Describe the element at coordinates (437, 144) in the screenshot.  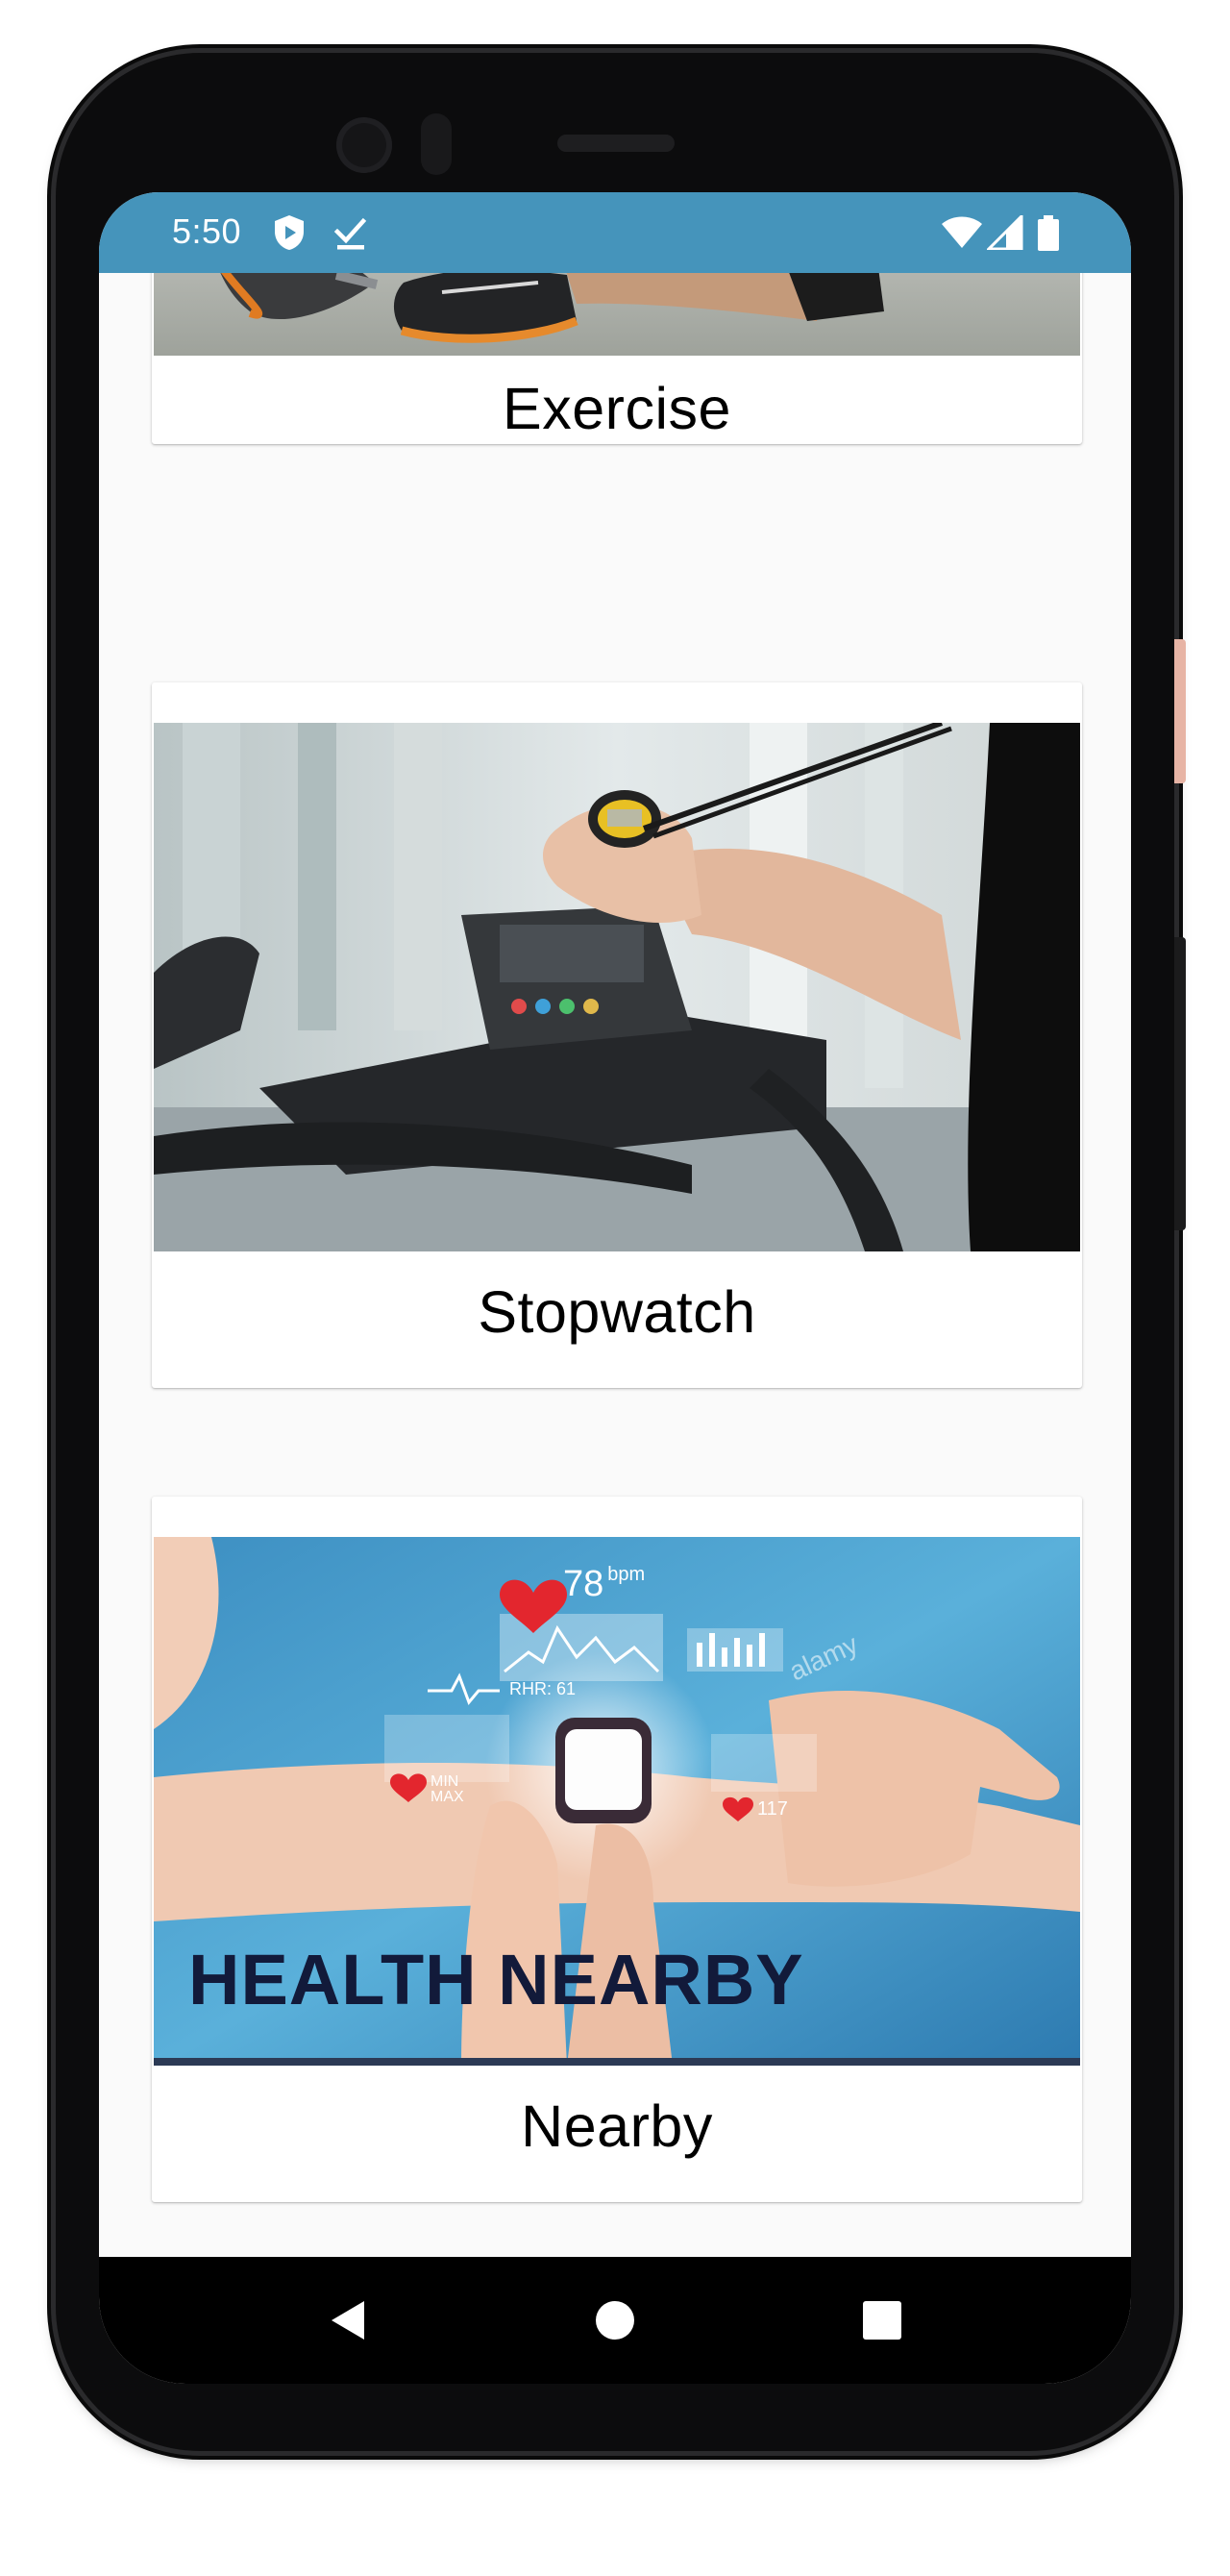
I see `proximity-sensor` at that location.